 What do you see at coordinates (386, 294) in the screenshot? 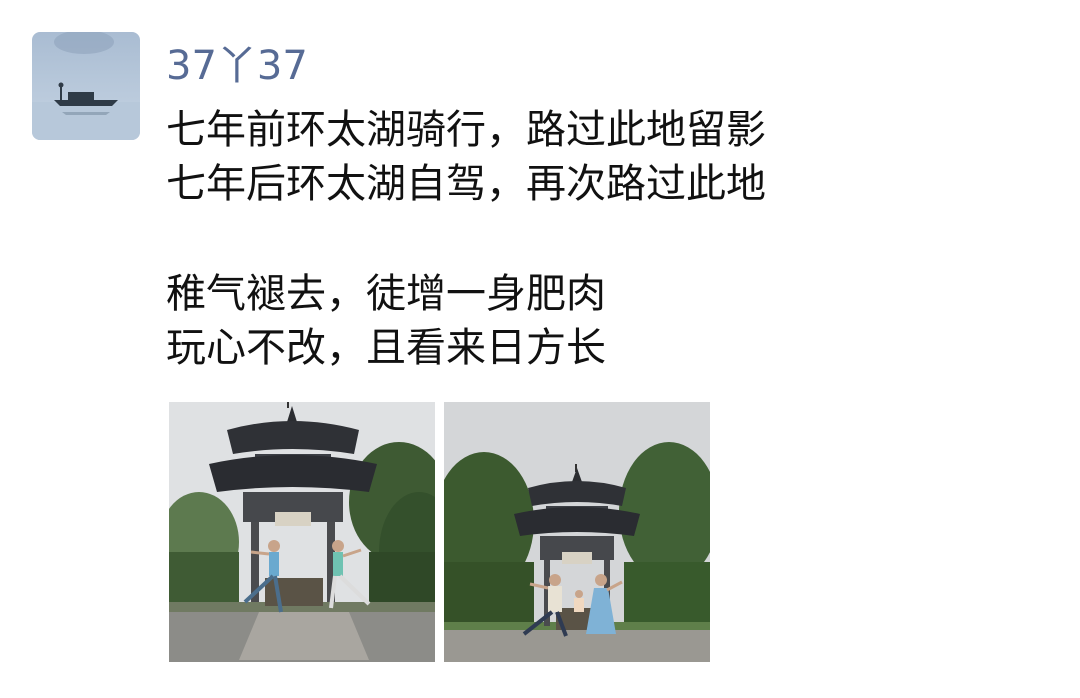
I see `post-text-line: 稚气褪去，徒增一身肥肉` at bounding box center [386, 294].